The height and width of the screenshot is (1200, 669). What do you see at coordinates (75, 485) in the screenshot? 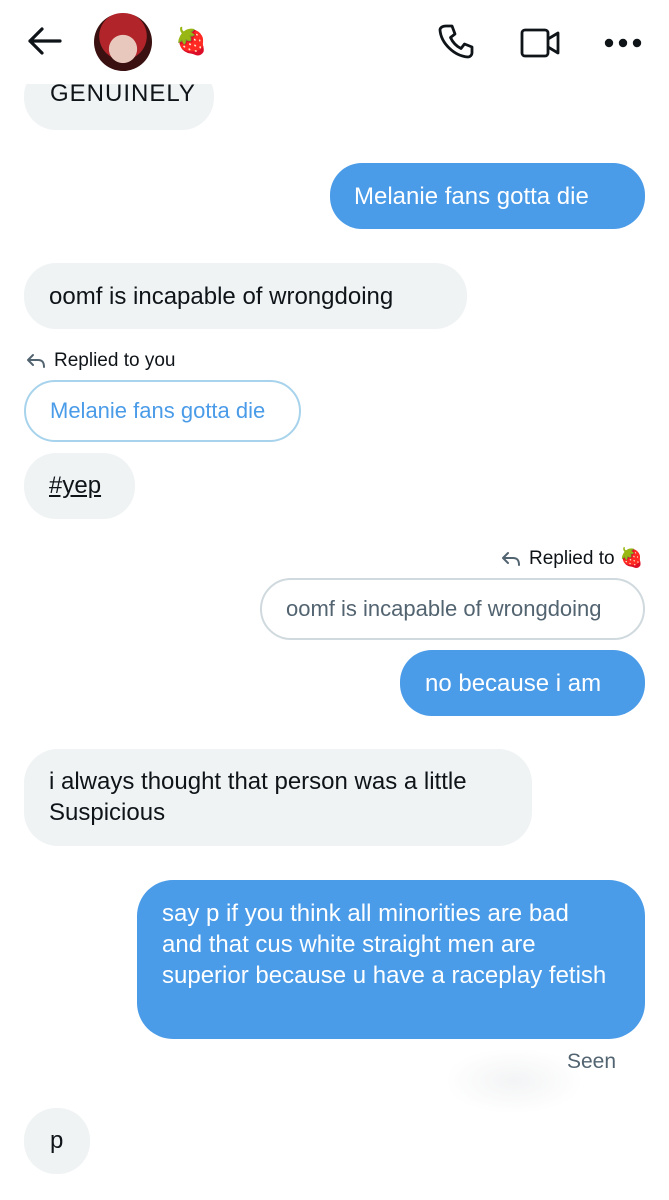
I see `hashtag-link: #yep` at bounding box center [75, 485].